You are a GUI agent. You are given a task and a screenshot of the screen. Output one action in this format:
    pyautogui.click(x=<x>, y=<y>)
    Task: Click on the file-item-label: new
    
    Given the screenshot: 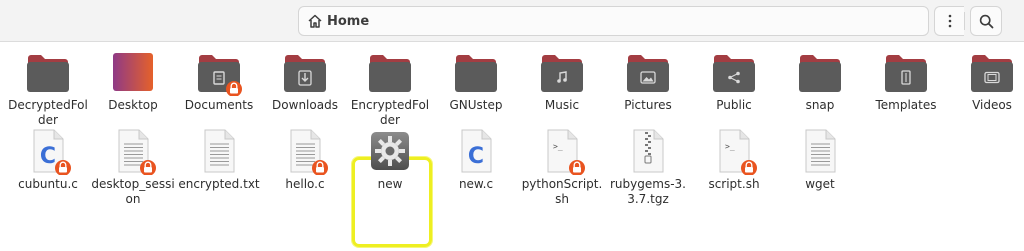 What is the action you would take?
    pyautogui.click(x=390, y=184)
    